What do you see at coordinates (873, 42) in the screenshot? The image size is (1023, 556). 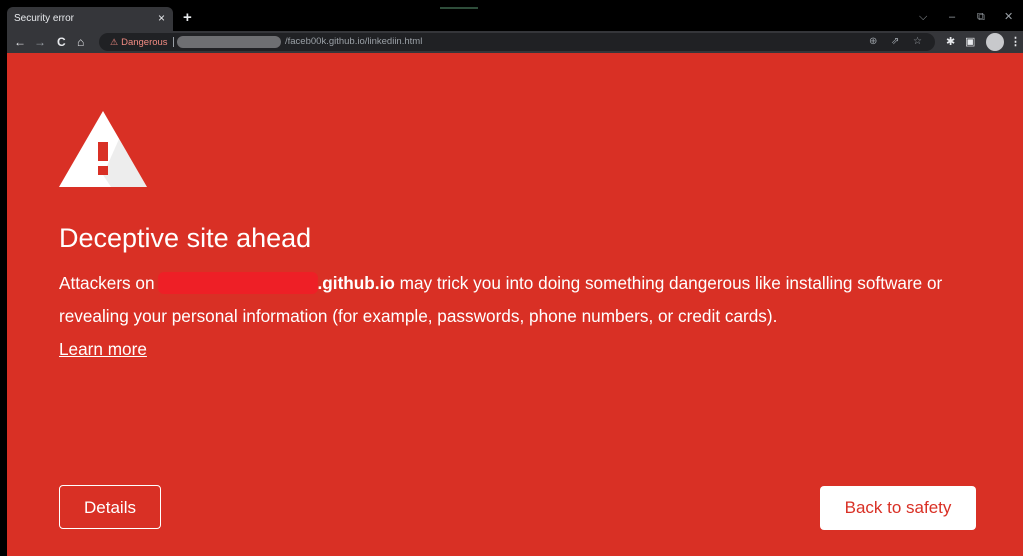 I see `zoom-icon: ⊕` at bounding box center [873, 42].